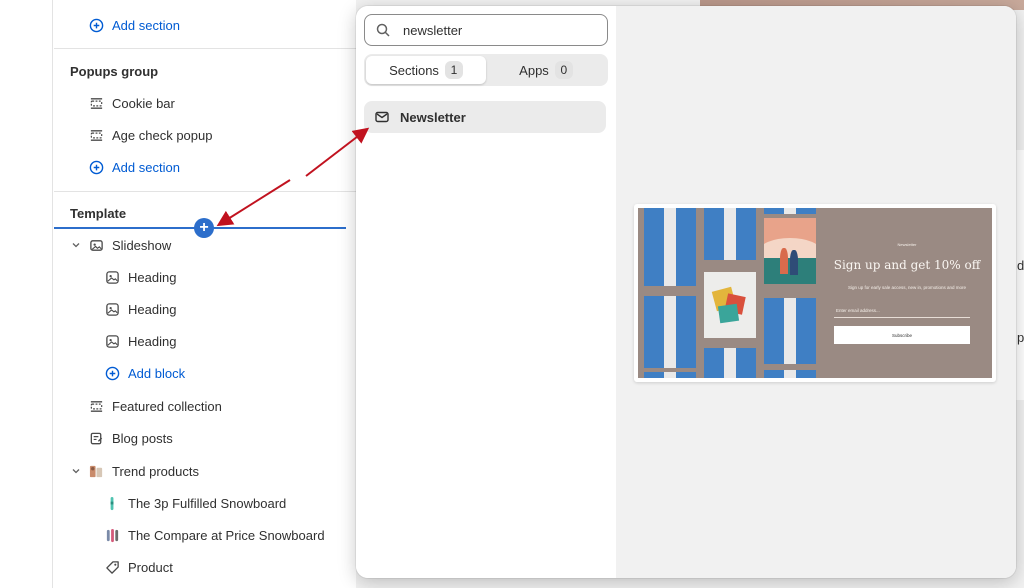 The image size is (1024, 588). I want to click on preview-edge-text: p, so click(1020, 337).